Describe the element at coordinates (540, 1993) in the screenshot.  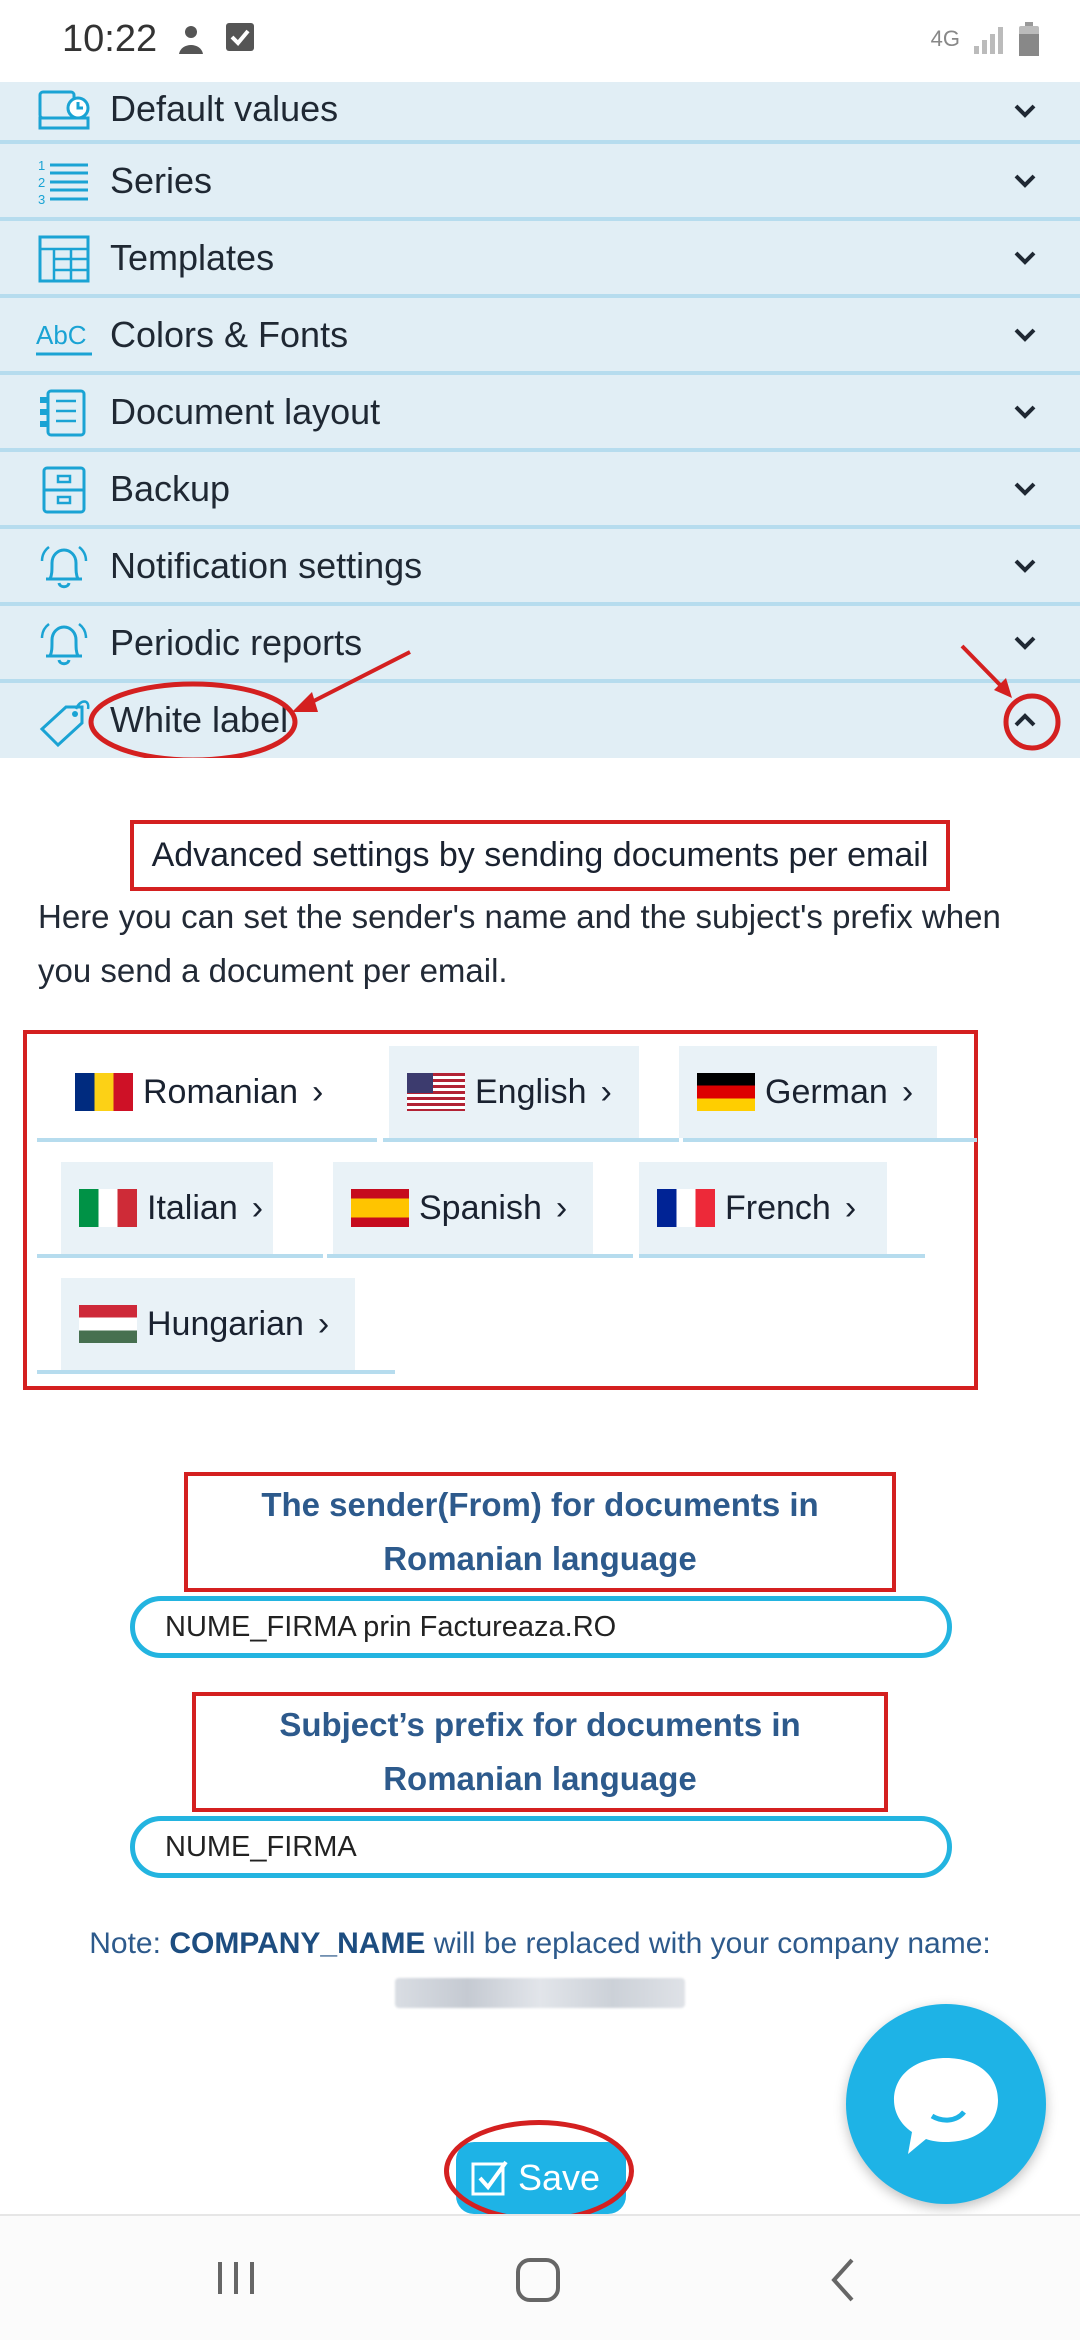
I see `redacted-company-name` at that location.